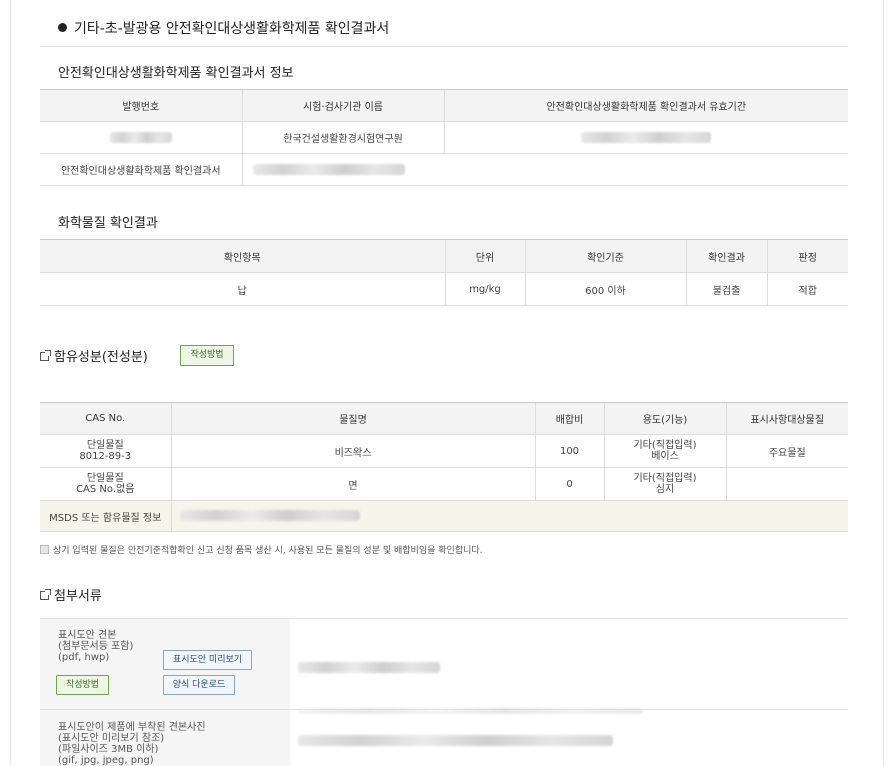 This screenshot has height=766, width=894. What do you see at coordinates (807, 256) in the screenshot?
I see `col-judgment: 판정` at bounding box center [807, 256].